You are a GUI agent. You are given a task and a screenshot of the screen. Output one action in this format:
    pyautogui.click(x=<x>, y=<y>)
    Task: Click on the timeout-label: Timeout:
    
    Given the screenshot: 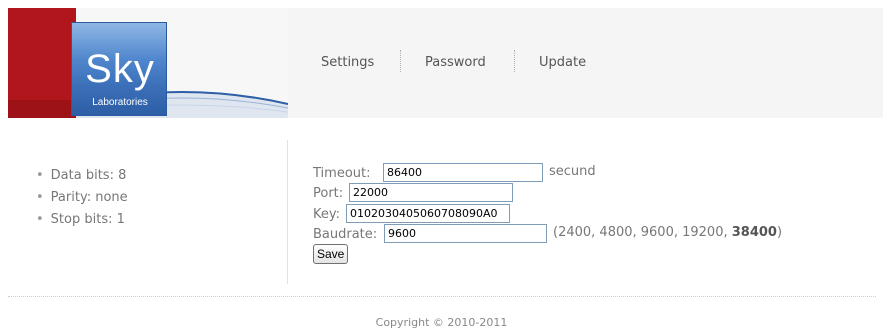 What is the action you would take?
    pyautogui.click(x=342, y=173)
    